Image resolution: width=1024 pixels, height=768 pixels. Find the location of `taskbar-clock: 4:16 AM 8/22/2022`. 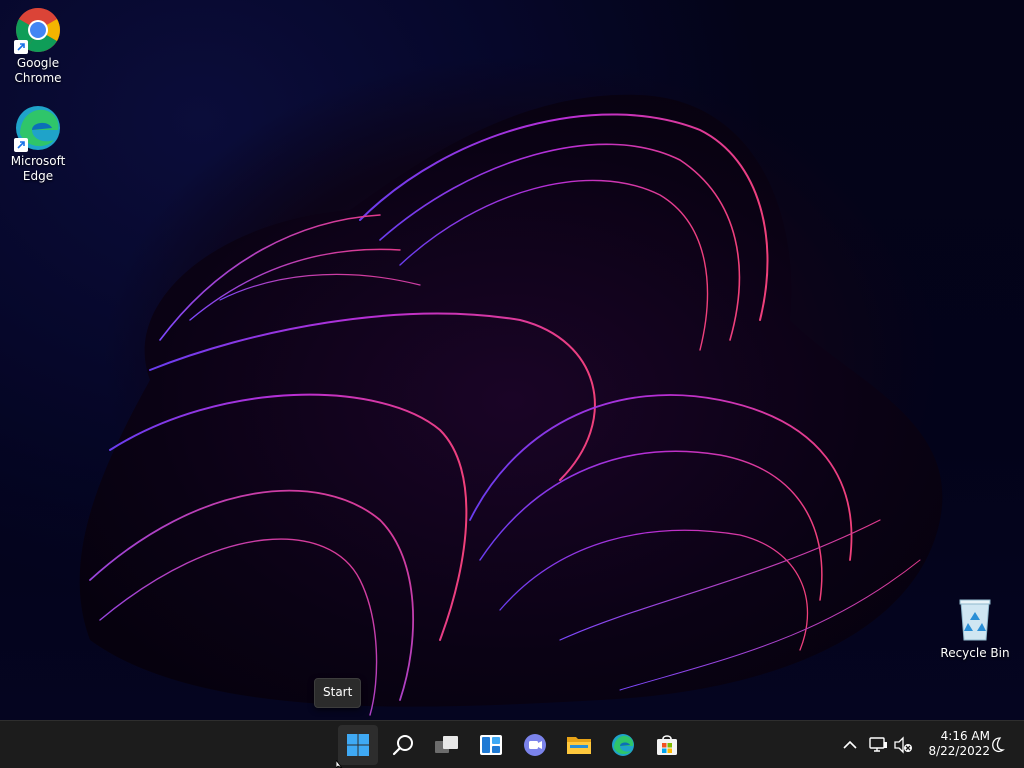

taskbar-clock: 4:16 AM 8/22/2022 is located at coordinates (954, 744).